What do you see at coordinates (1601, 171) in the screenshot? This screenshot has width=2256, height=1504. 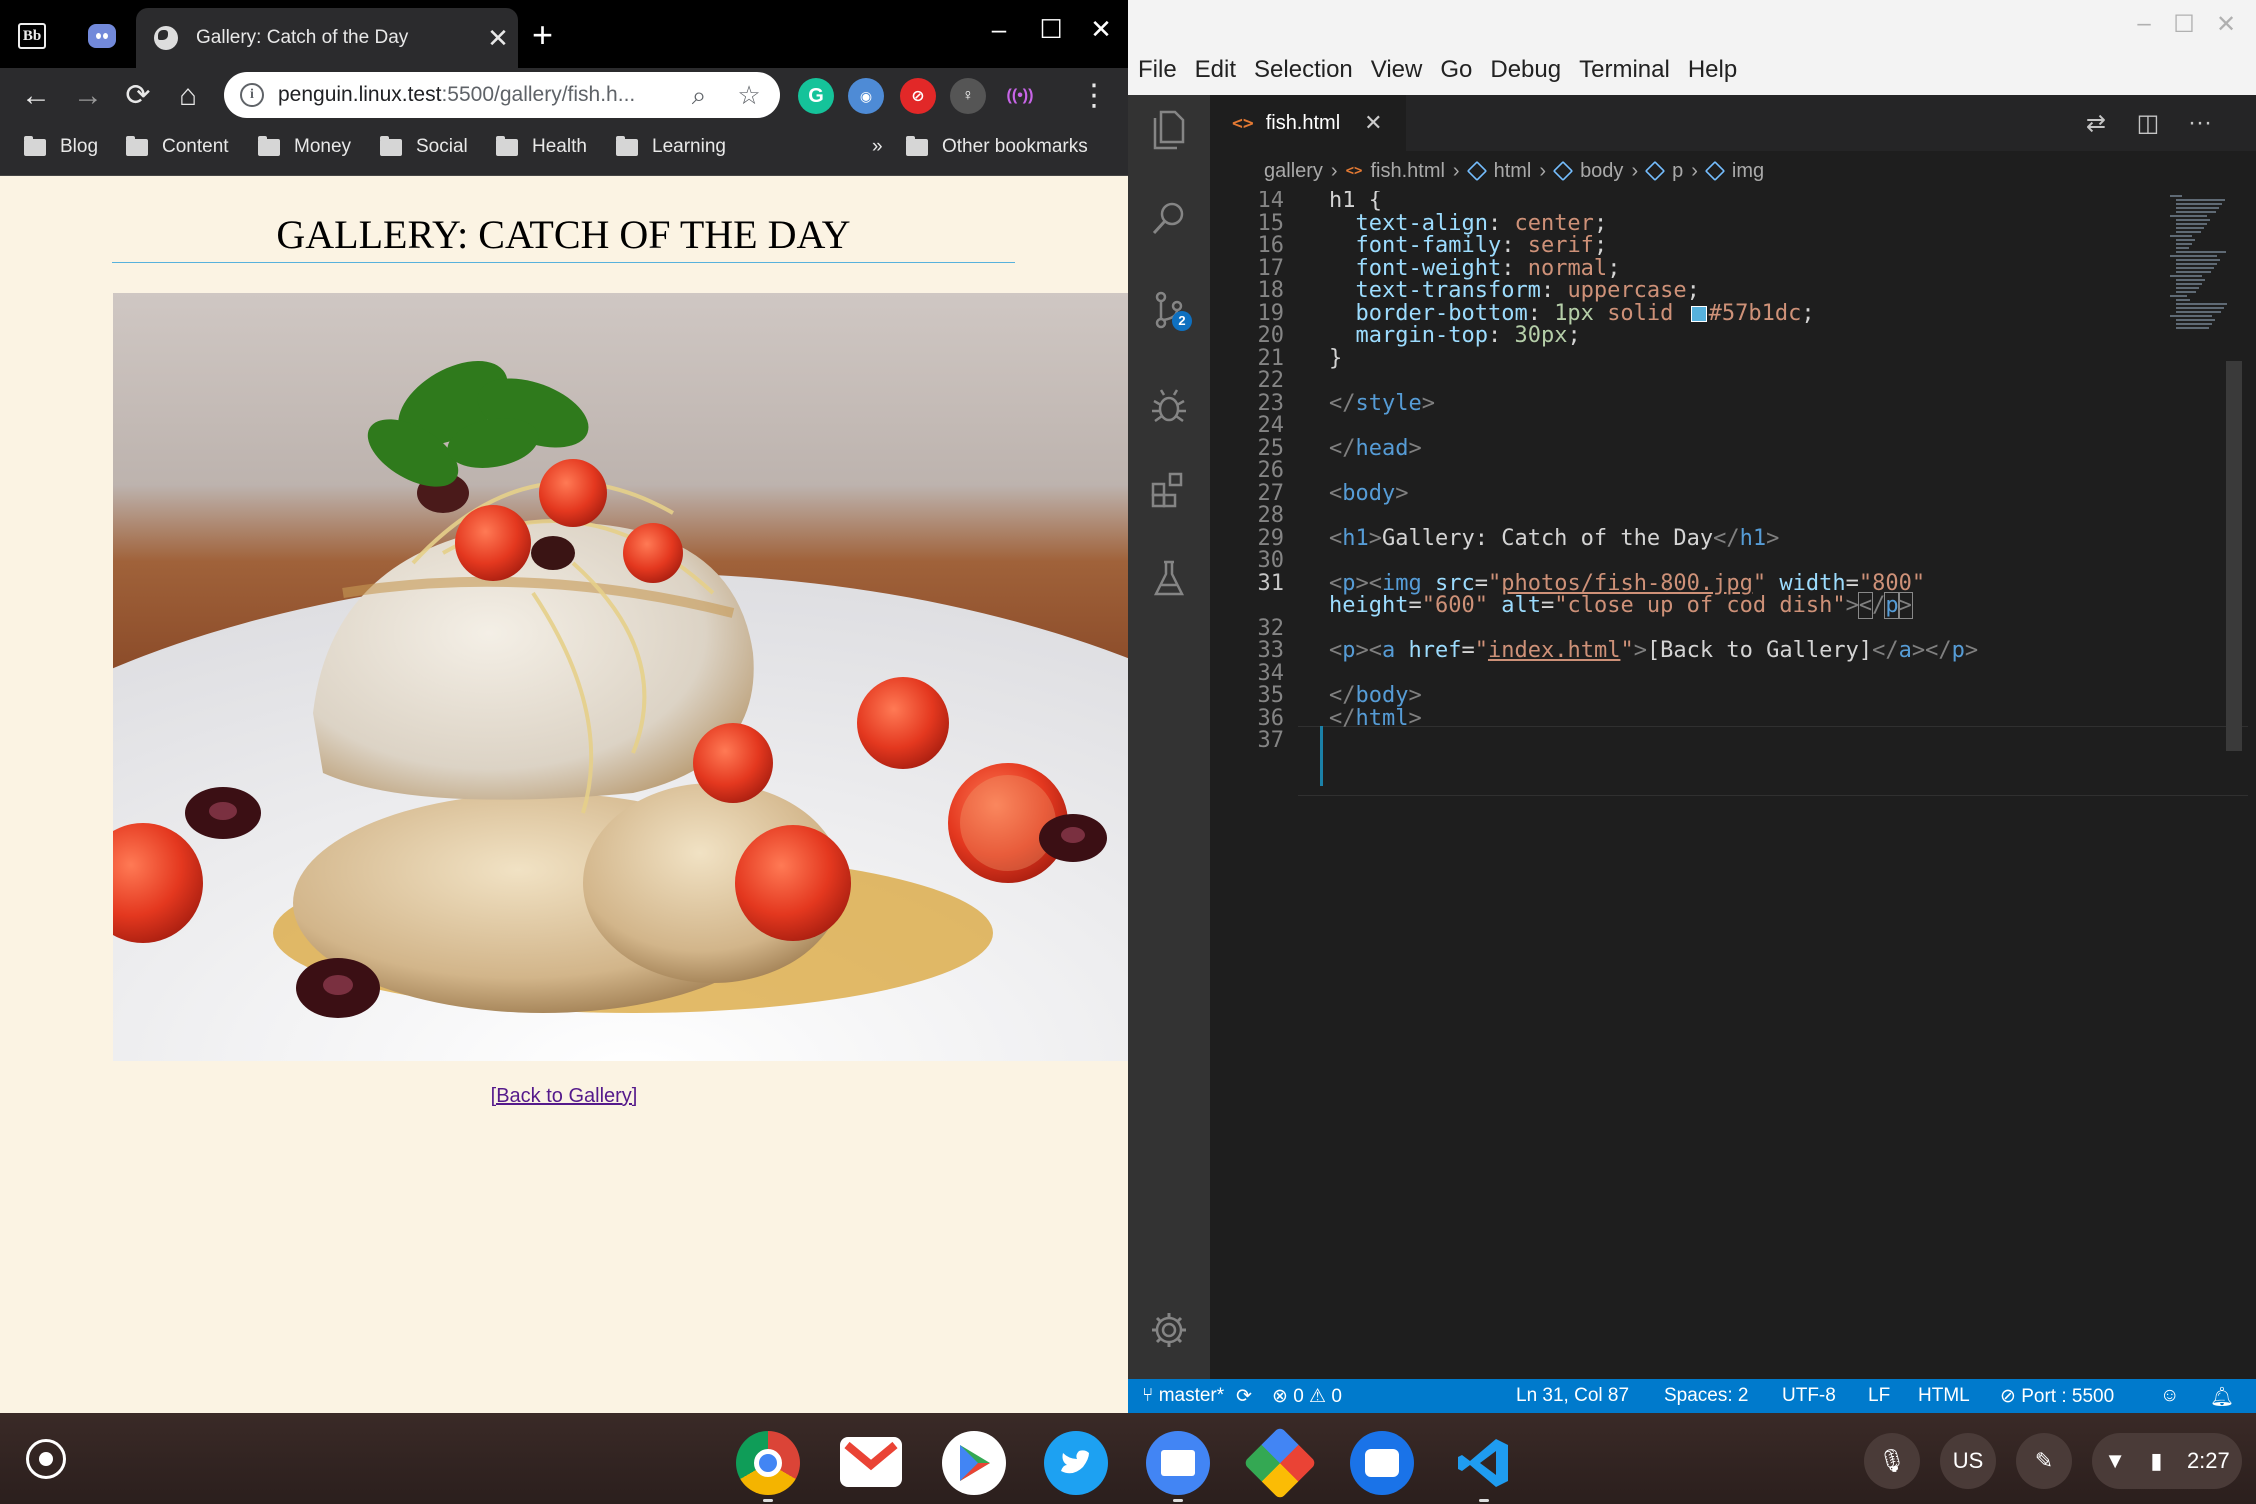 I see `breadcrumb-body: body` at bounding box center [1601, 171].